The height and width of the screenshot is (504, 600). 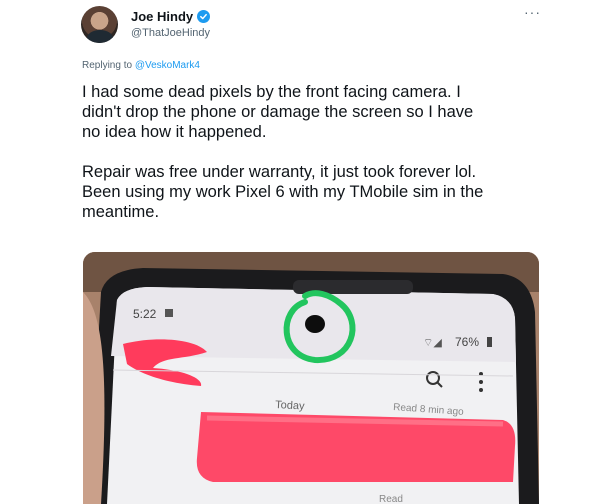 I want to click on notification-icon, so click(x=169, y=313).